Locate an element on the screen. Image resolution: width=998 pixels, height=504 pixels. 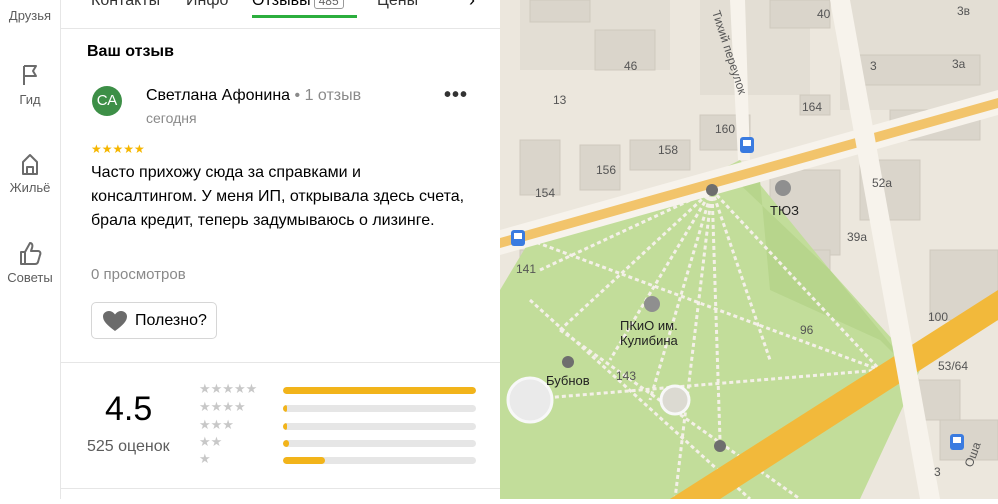
poi-label-bubnov: Бубнов is located at coordinates (568, 380).